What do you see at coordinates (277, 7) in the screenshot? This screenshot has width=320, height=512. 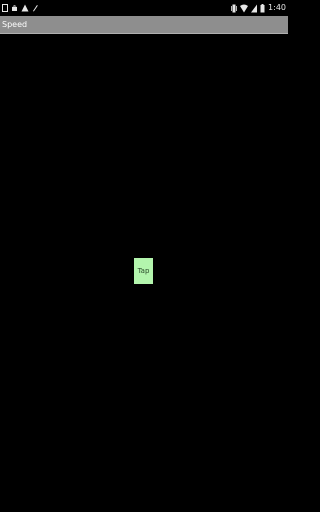 I see `clock: 1:40` at bounding box center [277, 7].